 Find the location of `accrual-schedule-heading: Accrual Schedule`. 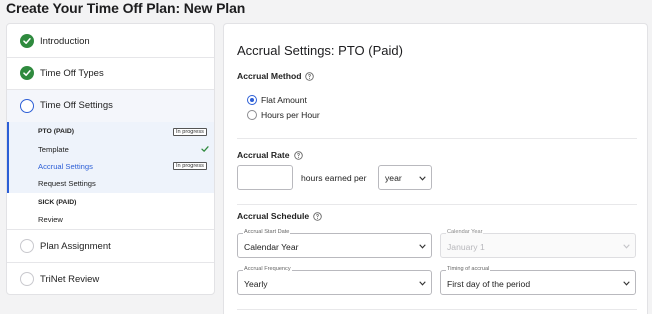

accrual-schedule-heading: Accrual Schedule is located at coordinates (279, 216).